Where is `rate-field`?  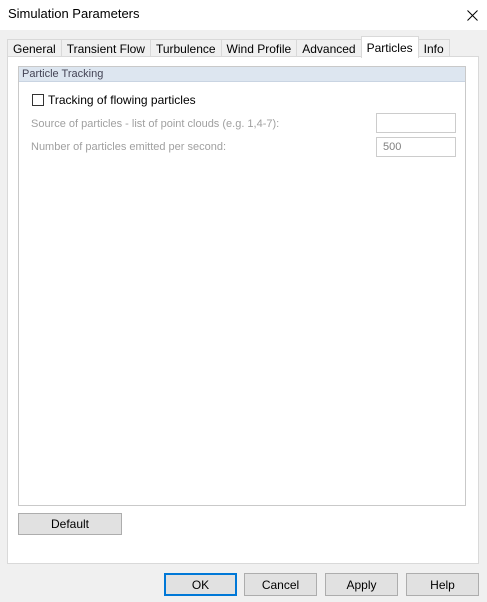
rate-field is located at coordinates (416, 147).